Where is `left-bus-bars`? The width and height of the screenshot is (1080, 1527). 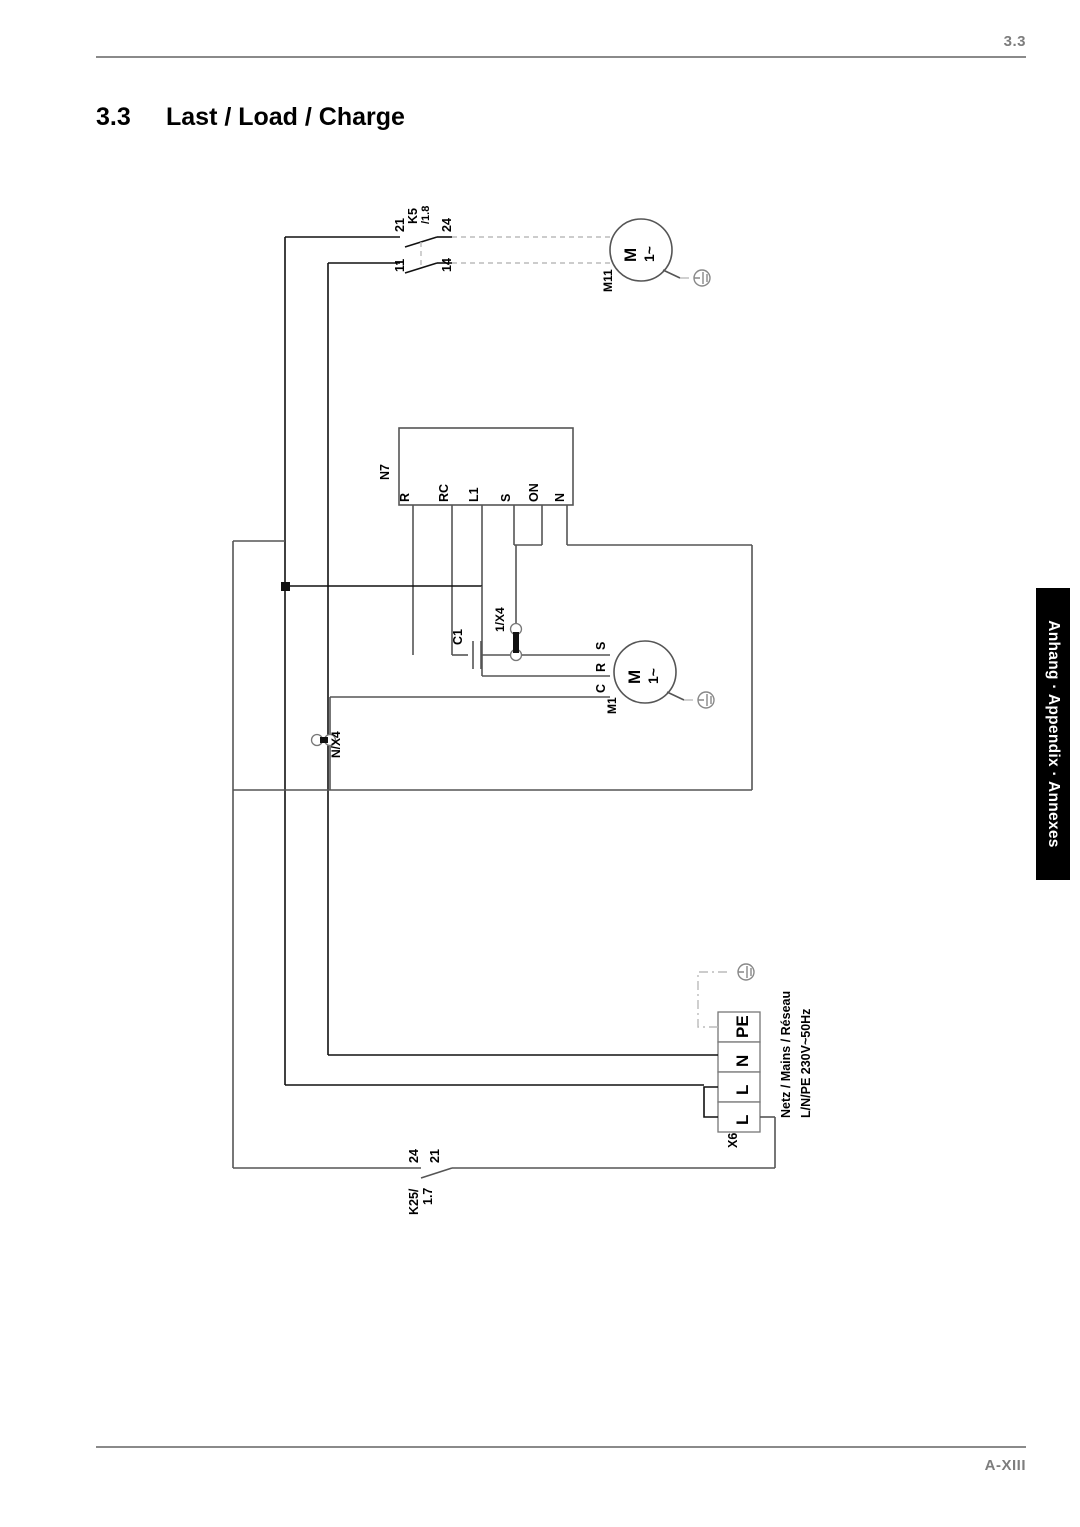
left-bus-bars is located at coordinates (306, 646).